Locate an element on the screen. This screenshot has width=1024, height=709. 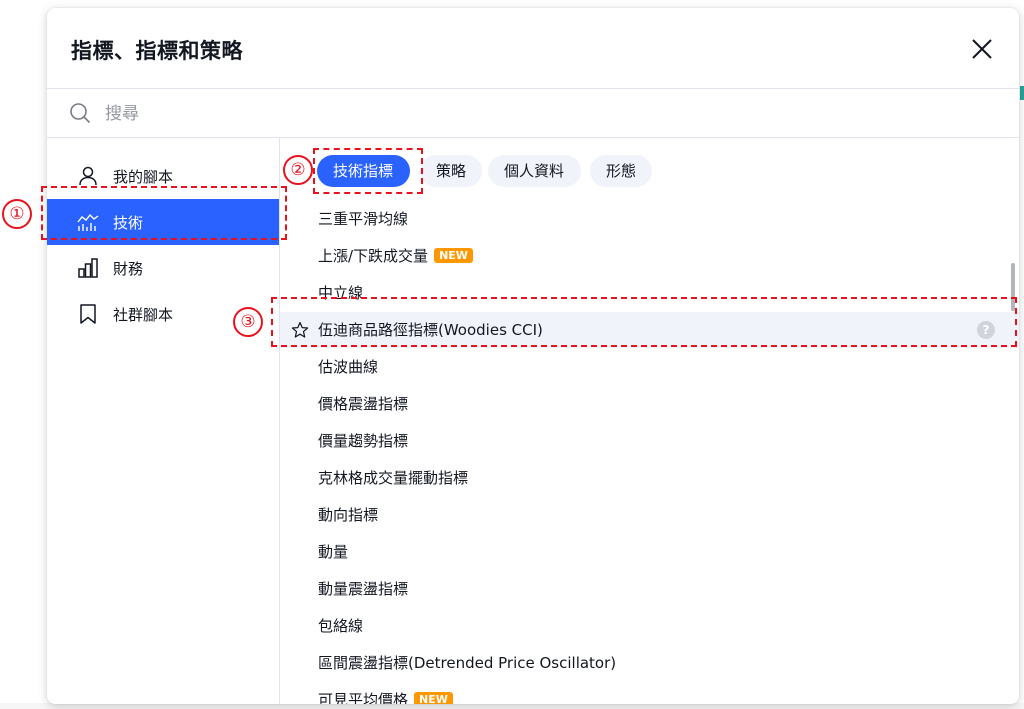
indicator-name: 中立線 is located at coordinates (341, 293).